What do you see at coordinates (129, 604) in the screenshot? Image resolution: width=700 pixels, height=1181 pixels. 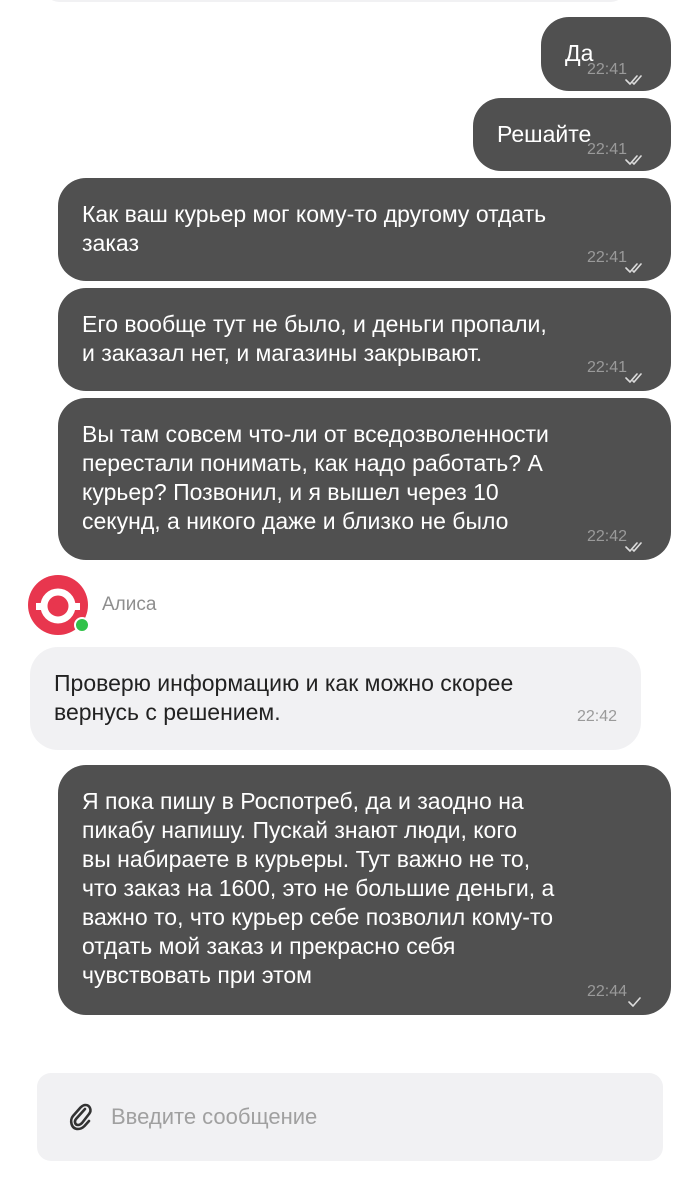 I see `sender-name: Алиса` at bounding box center [129, 604].